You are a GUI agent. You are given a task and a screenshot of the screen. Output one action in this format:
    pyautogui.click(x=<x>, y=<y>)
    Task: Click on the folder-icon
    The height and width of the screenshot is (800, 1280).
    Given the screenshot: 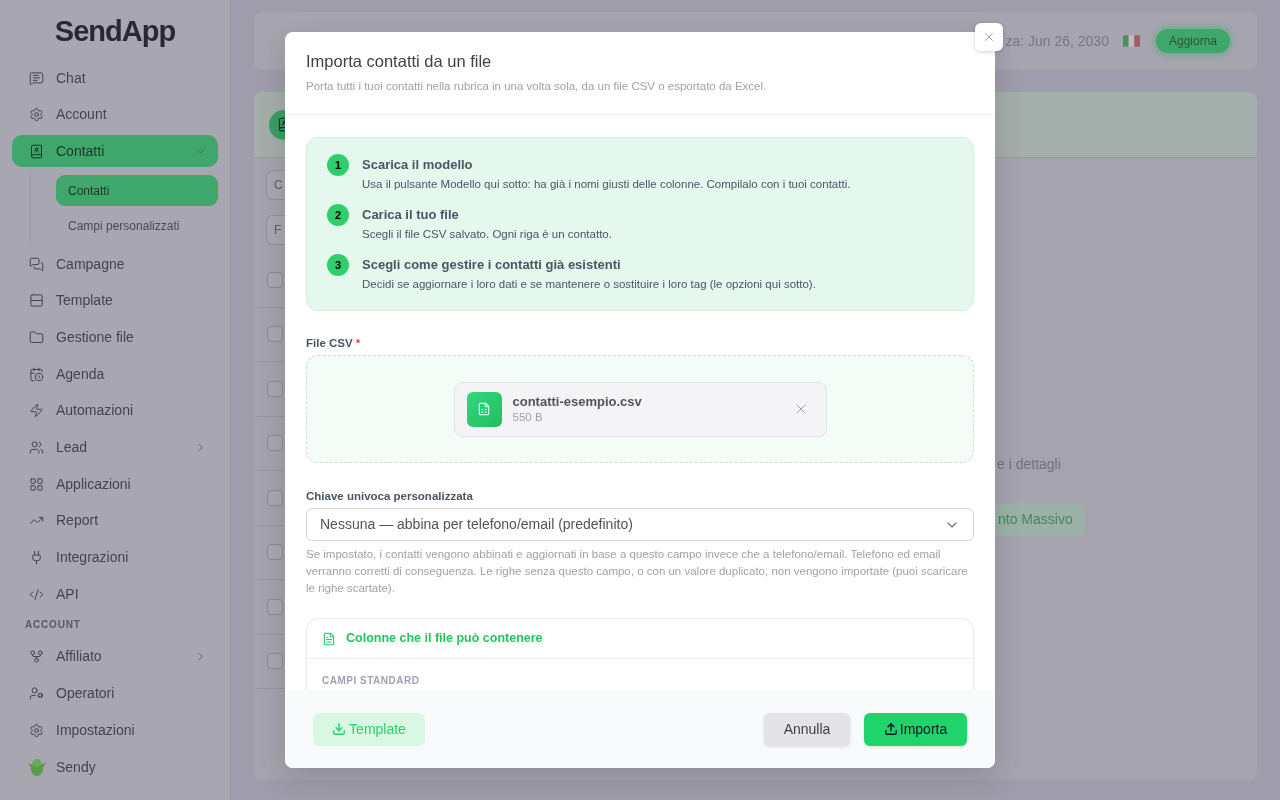 What is the action you would take?
    pyautogui.click(x=36, y=337)
    